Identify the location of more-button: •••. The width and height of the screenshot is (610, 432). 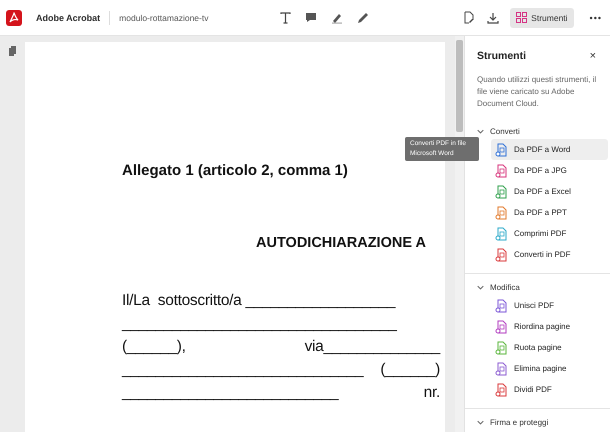
(596, 17).